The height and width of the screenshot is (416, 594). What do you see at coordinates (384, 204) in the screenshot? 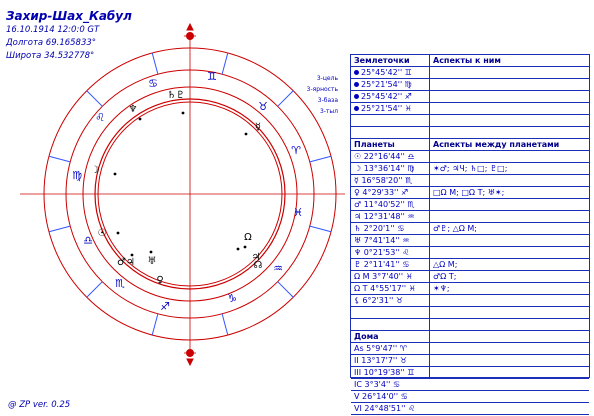
I see `table-text: ♂ 11°40'52'' ♏` at bounding box center [384, 204].